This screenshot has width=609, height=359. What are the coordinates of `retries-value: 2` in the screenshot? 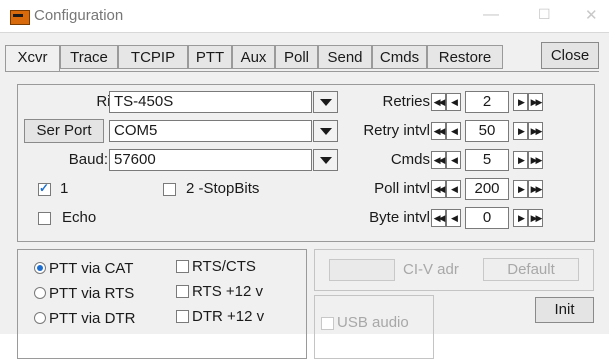 It's located at (487, 102).